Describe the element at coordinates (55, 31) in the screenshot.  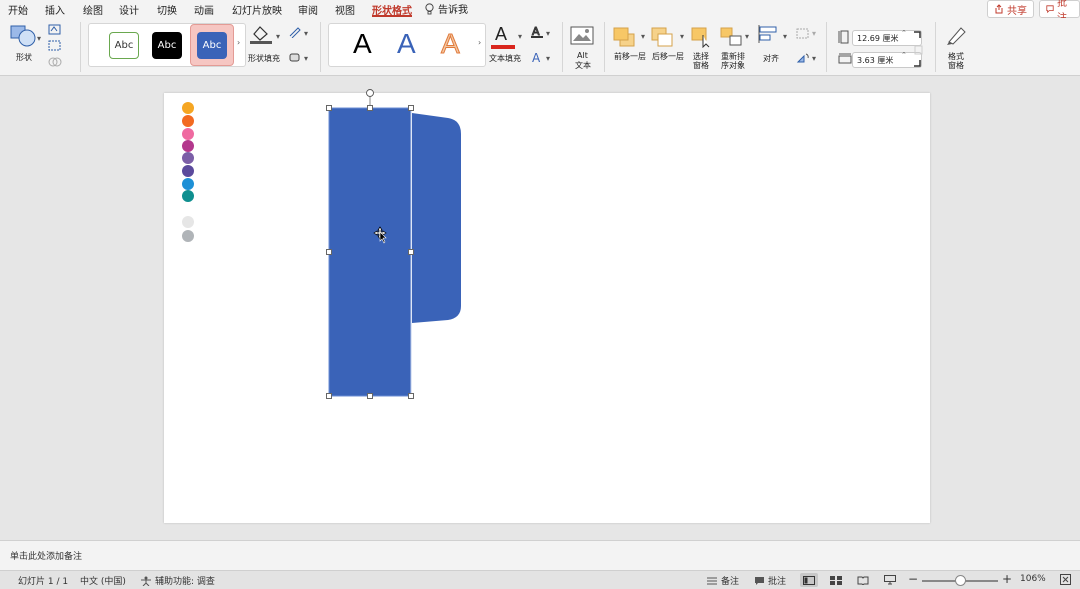
I see `edit-shape-icon` at that location.